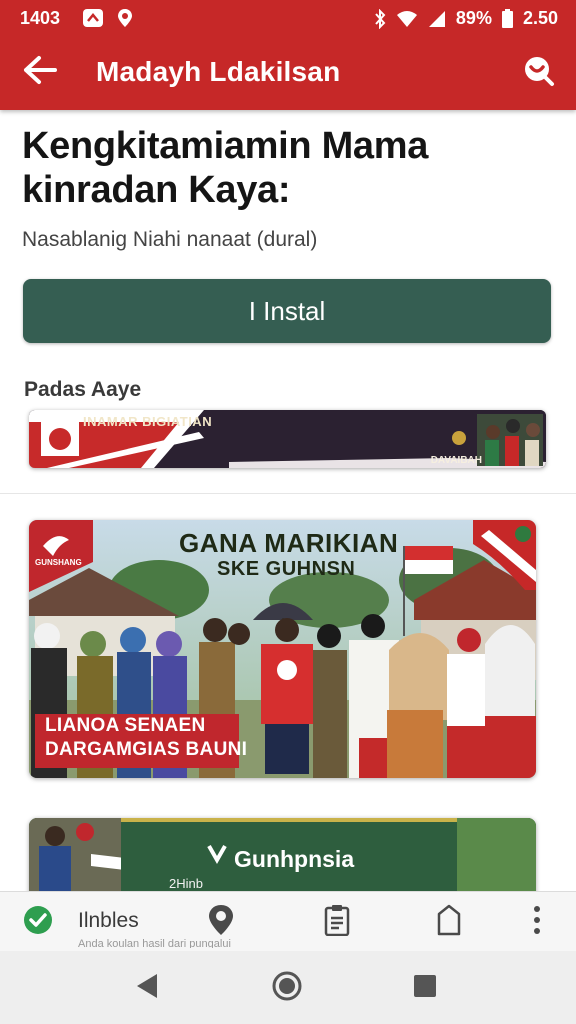 The width and height of the screenshot is (576, 1024). Describe the element at coordinates (540, 18) in the screenshot. I see `clock: 2.50` at that location.